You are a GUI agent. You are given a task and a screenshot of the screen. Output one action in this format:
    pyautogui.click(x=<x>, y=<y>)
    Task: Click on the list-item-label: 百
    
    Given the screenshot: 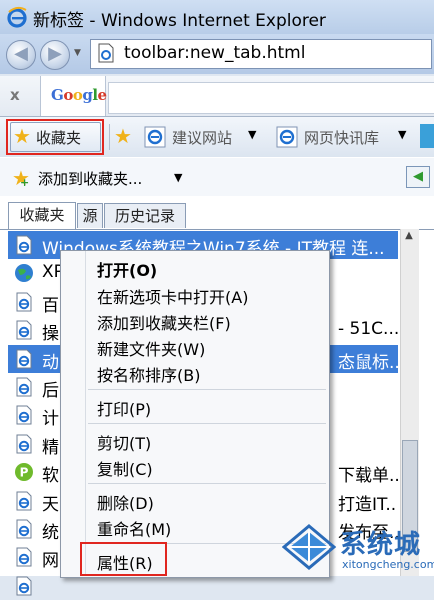 What is the action you would take?
    pyautogui.click(x=50, y=305)
    